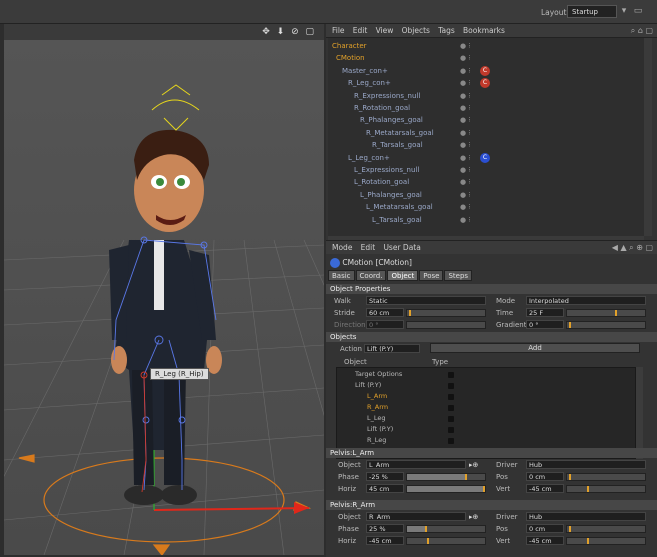  I want to click on objects-list-item: R_Leg, so click(486, 440).